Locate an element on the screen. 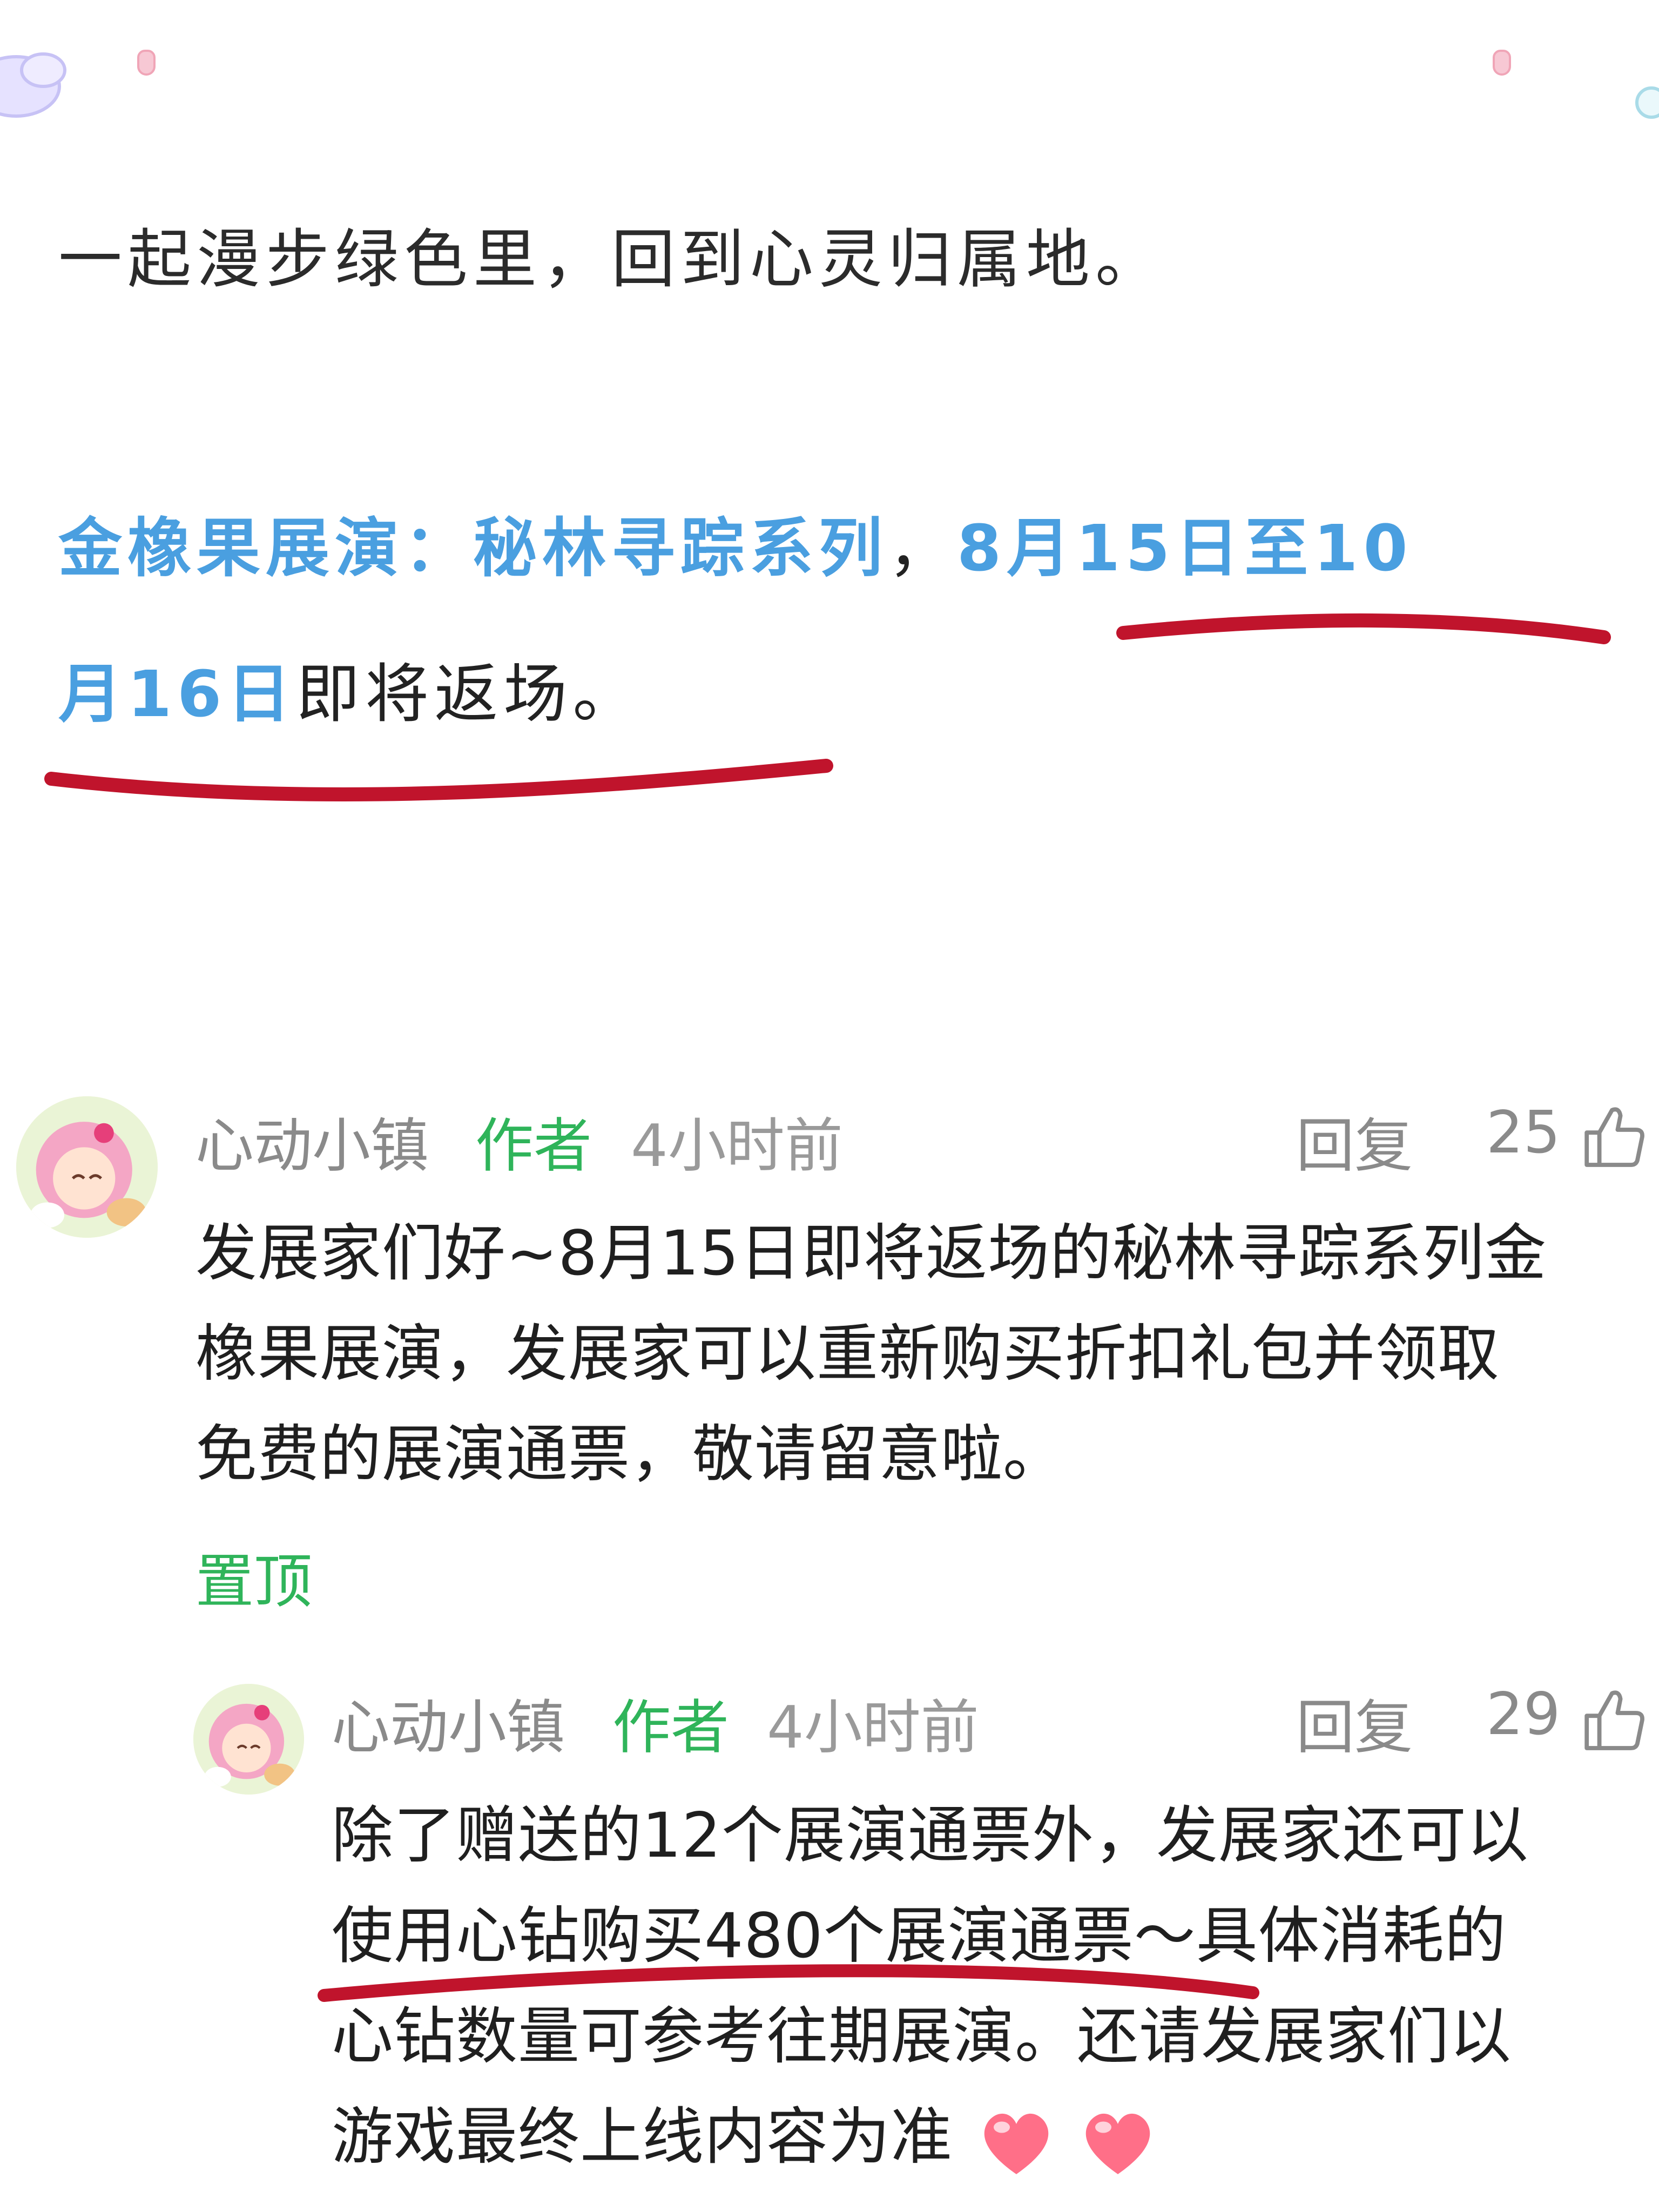  post-text-line-1: 一起漫步绿色里，回到心灵归属地。 is located at coordinates (611, 259).